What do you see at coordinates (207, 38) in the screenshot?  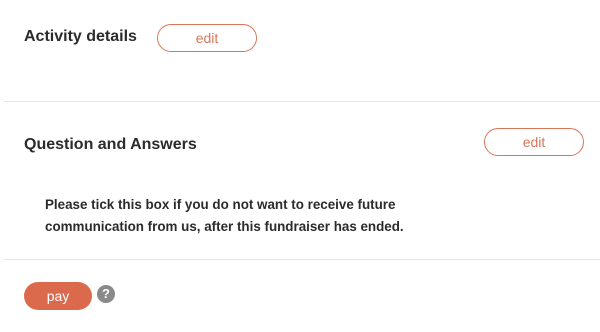 I see `activity-details-edit-button: edit` at bounding box center [207, 38].